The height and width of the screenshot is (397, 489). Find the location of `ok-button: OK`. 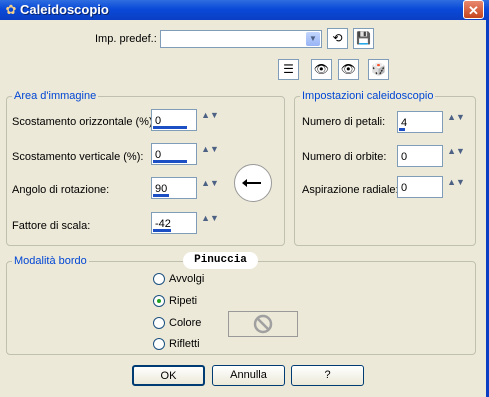

ok-button: OK is located at coordinates (168, 375).